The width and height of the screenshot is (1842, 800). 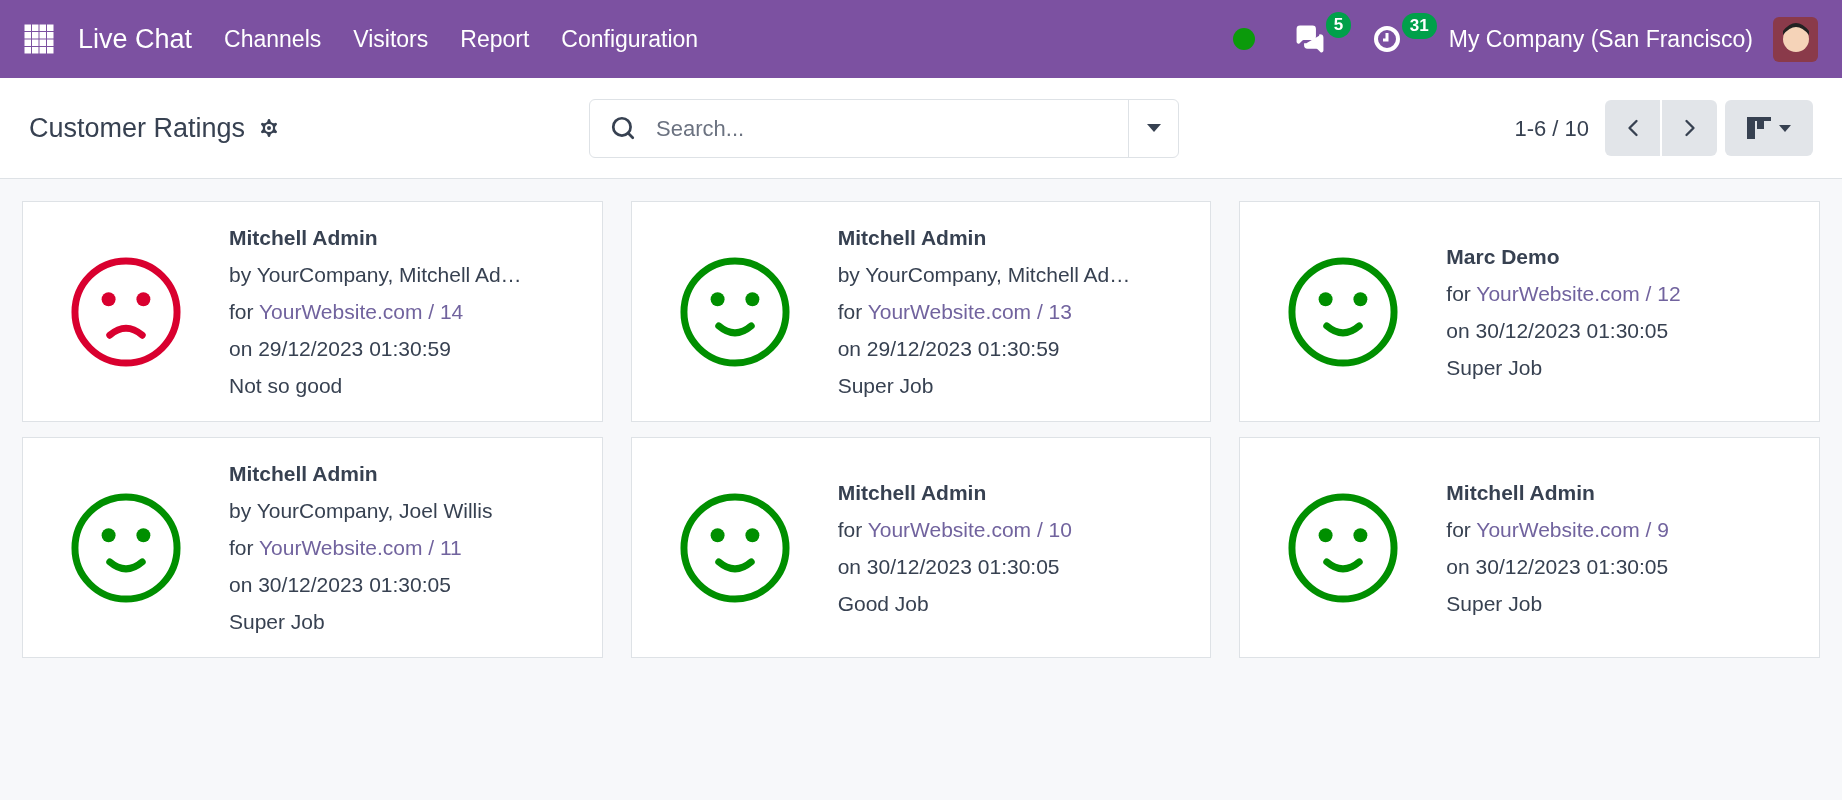 What do you see at coordinates (360, 547) in the screenshot?
I see `website-link: YourWebsite.com / 11` at bounding box center [360, 547].